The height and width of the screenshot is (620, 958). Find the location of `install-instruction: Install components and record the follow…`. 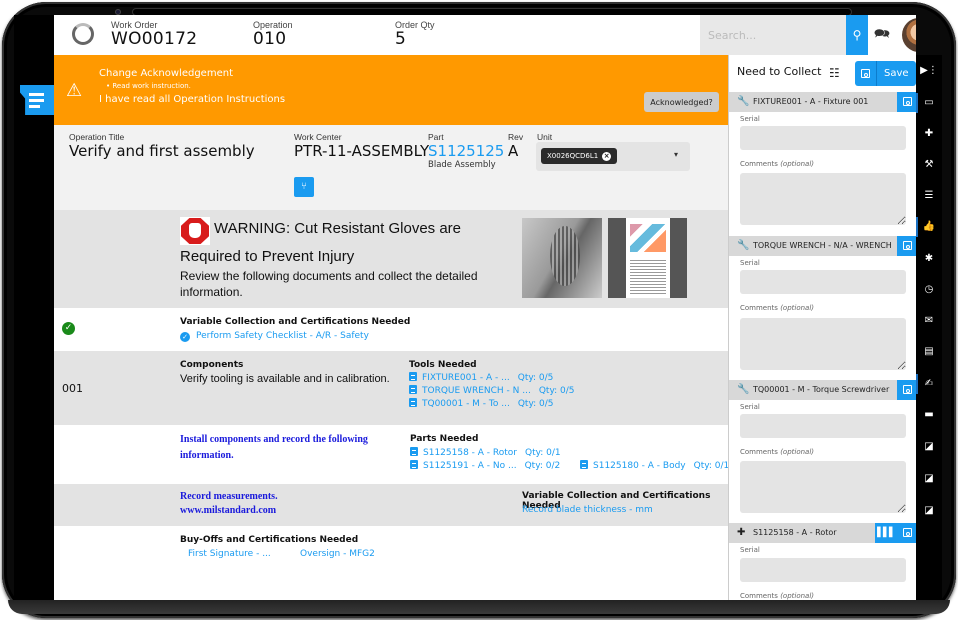

install-instruction: Install components and record the follow… is located at coordinates (274, 447).